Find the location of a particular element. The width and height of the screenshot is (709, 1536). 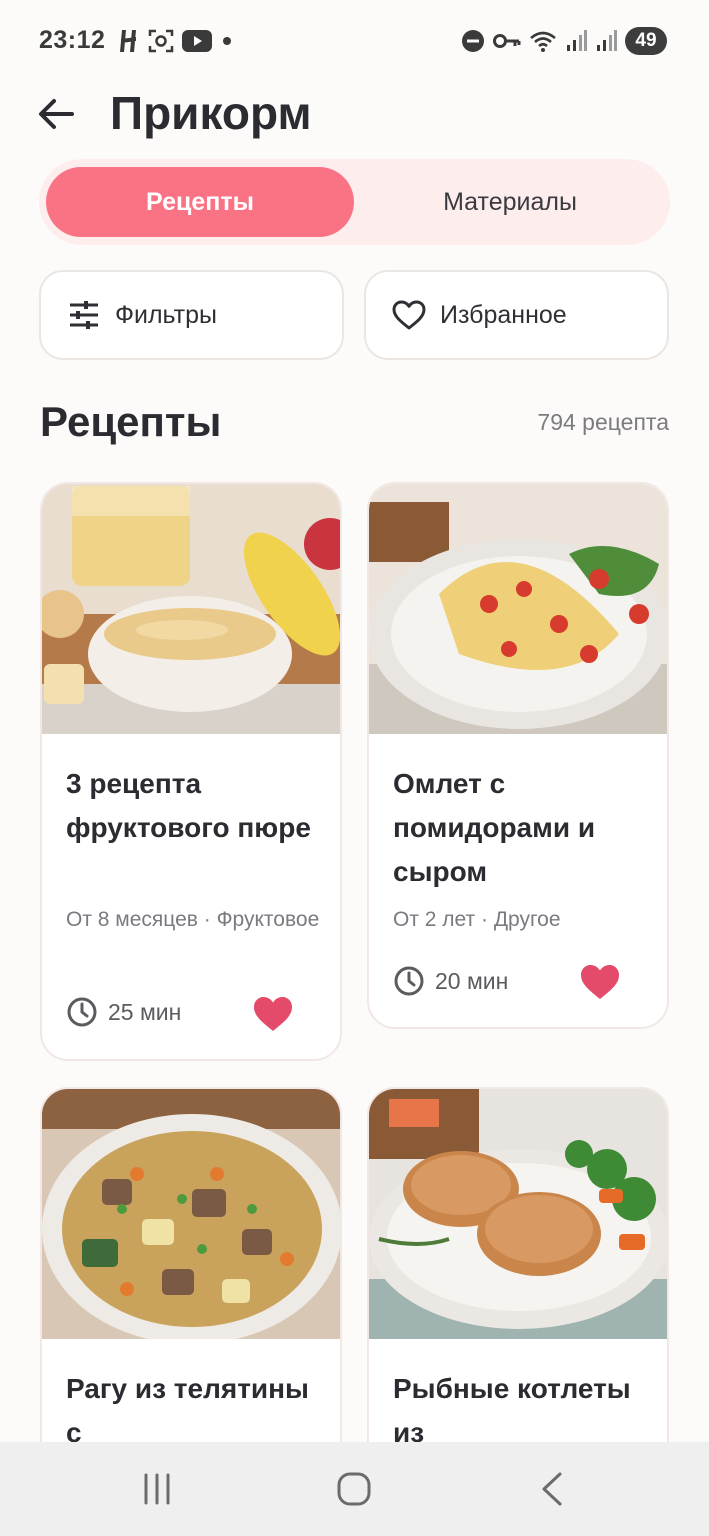

battery-indicator: 49 is located at coordinates (646, 41).